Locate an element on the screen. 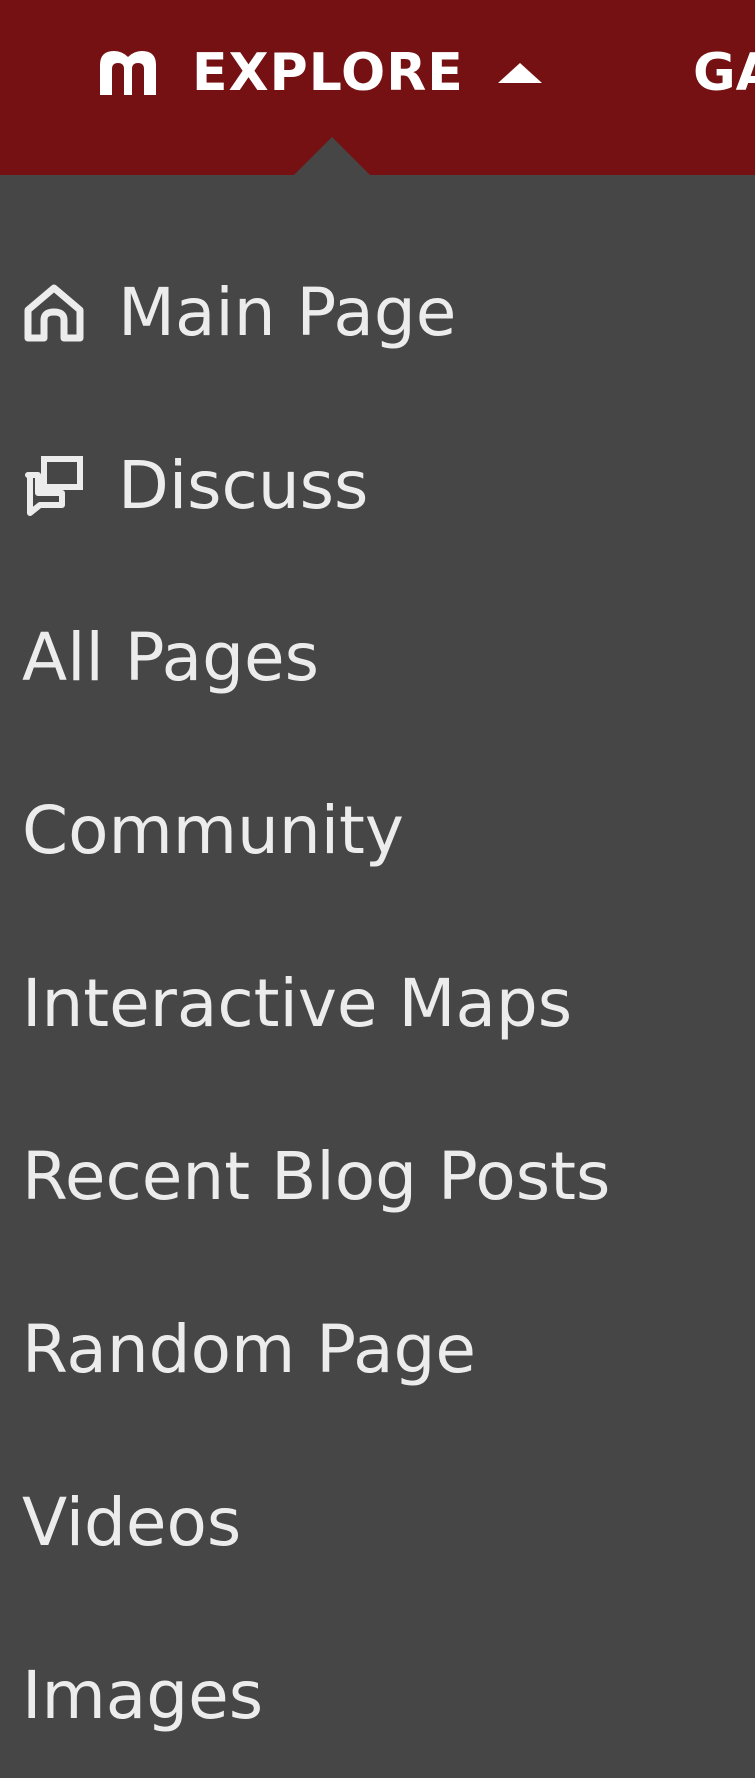  caret-up-icon is located at coordinates (519, 73).